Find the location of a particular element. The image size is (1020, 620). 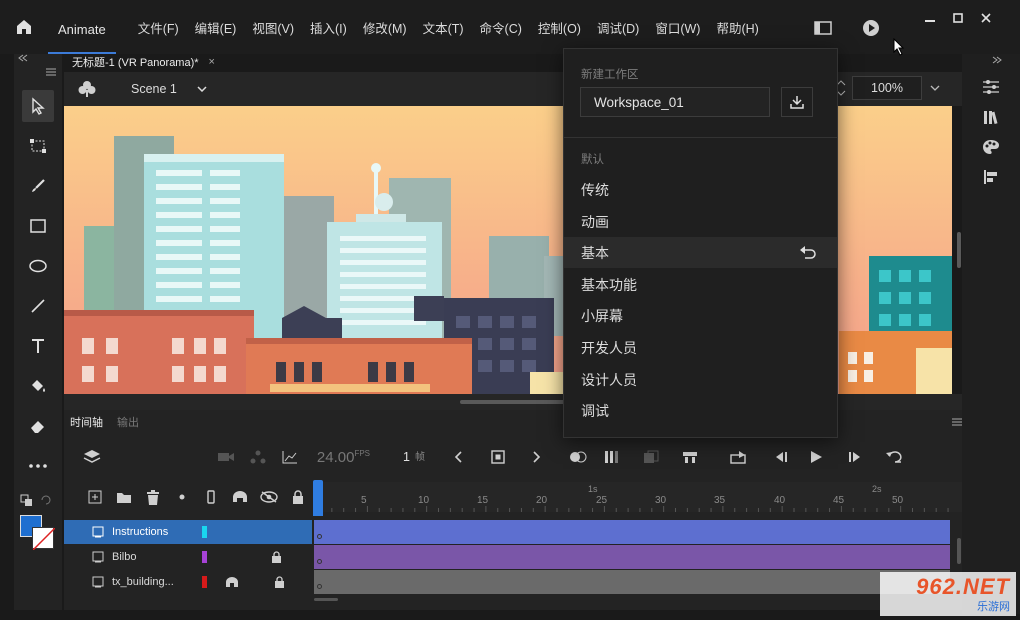

tab-output: 输出 is located at coordinates (128, 422).